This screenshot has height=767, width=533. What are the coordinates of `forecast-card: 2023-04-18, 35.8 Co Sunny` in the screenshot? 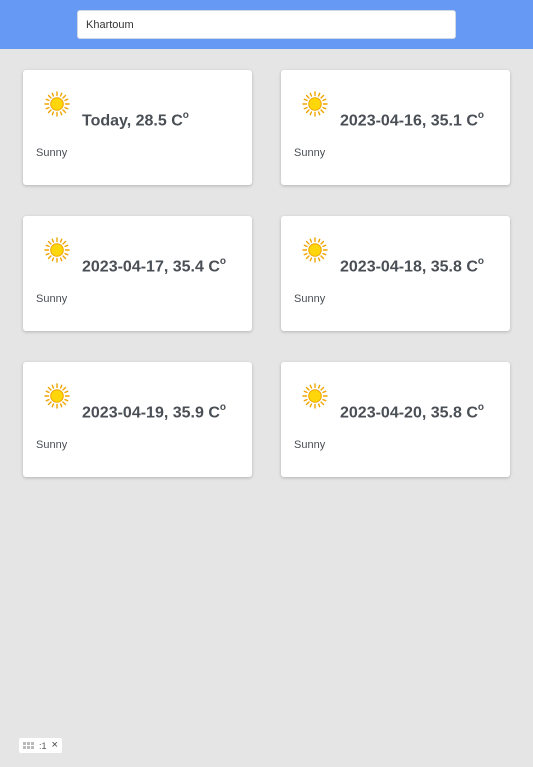 It's located at (395, 273).